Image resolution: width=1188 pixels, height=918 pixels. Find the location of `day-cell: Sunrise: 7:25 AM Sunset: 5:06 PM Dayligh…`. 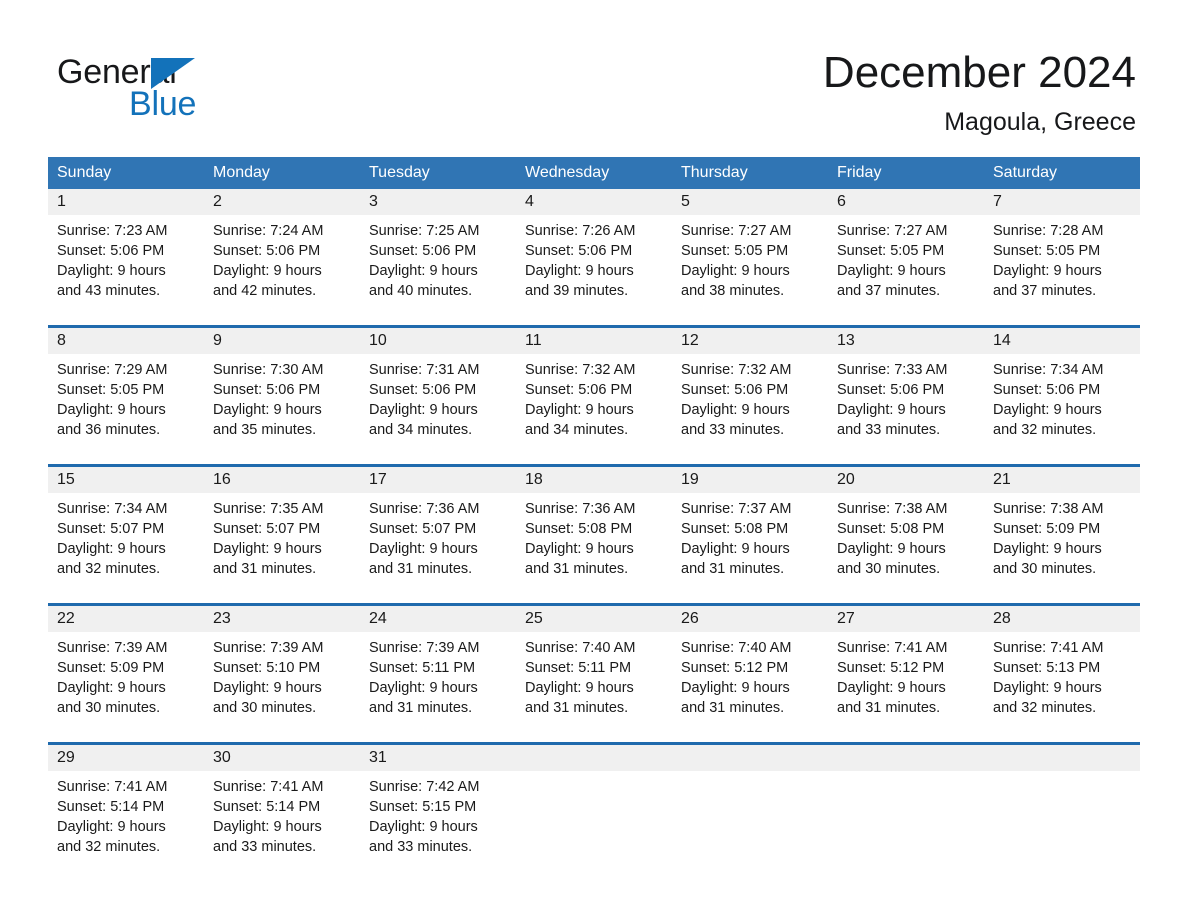

day-cell: Sunrise: 7:25 AM Sunset: 5:06 PM Dayligh… is located at coordinates (438, 267).